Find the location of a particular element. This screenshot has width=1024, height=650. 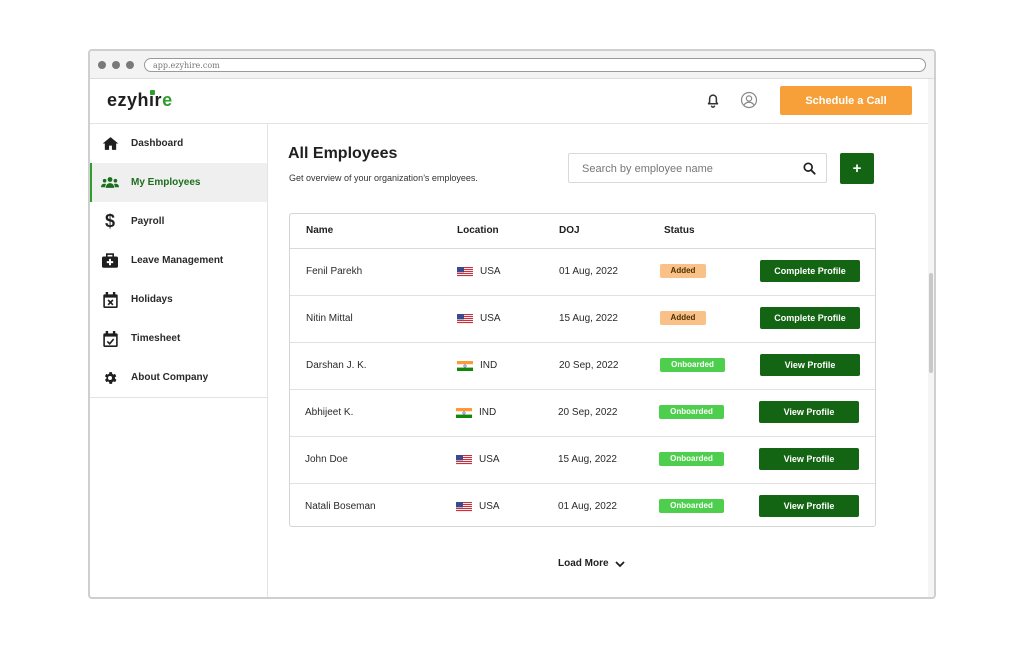

calendar-check-icon is located at coordinates (110, 339).